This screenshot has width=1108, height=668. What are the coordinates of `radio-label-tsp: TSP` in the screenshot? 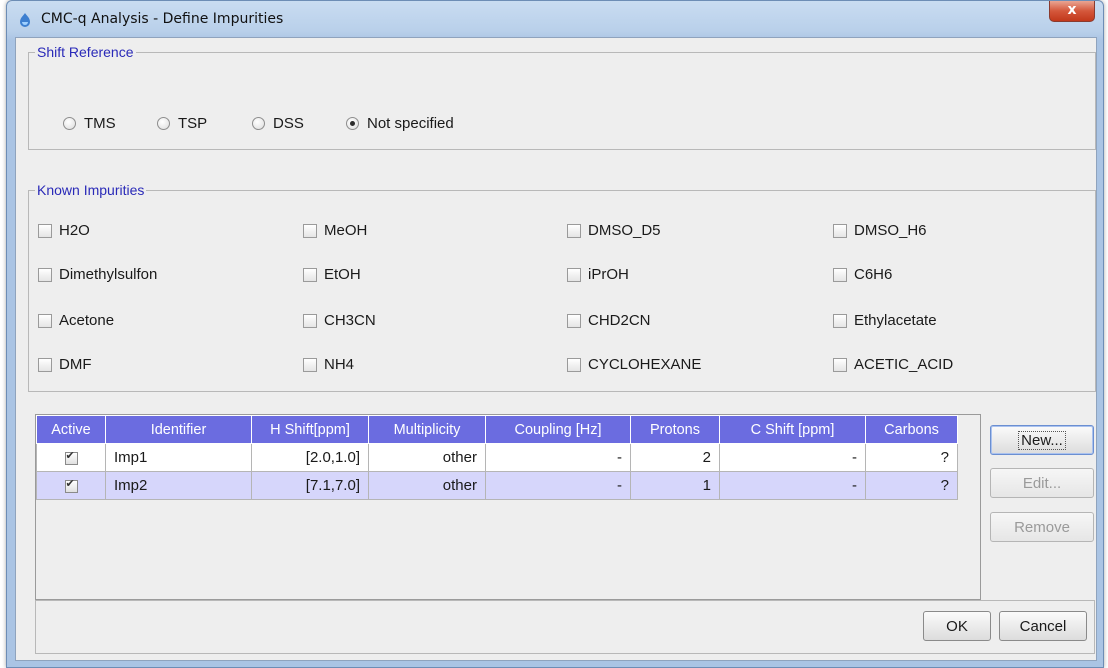 It's located at (193, 123).